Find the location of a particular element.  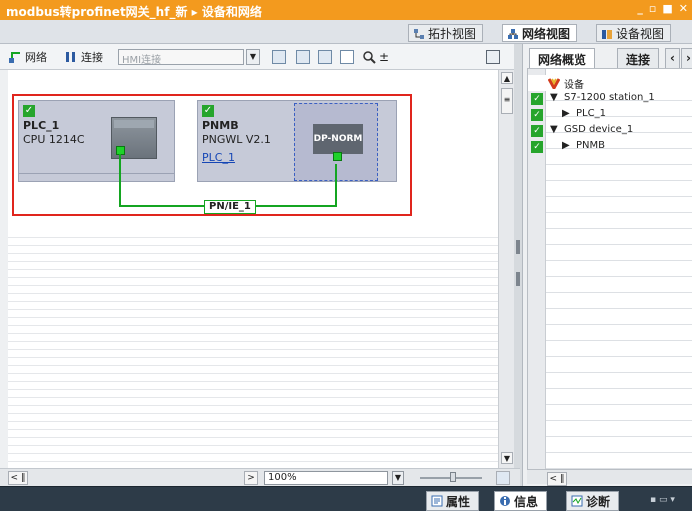

network-button: 网络 is located at coordinates (27, 57).